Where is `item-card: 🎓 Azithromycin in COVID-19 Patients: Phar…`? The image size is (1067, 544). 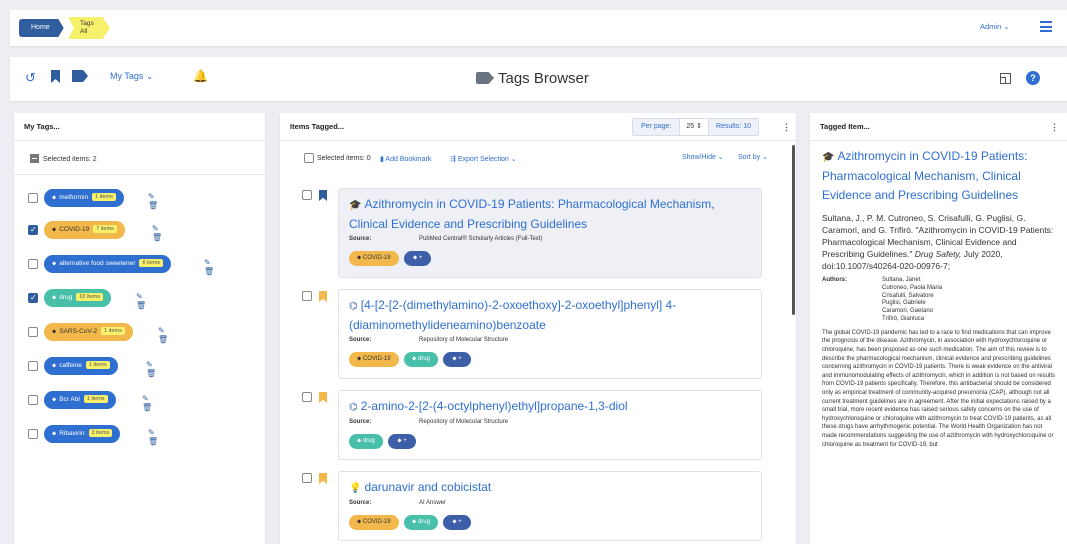 item-card: 🎓 Azithromycin in COVID-19 Patients: Phar… is located at coordinates (550, 233).